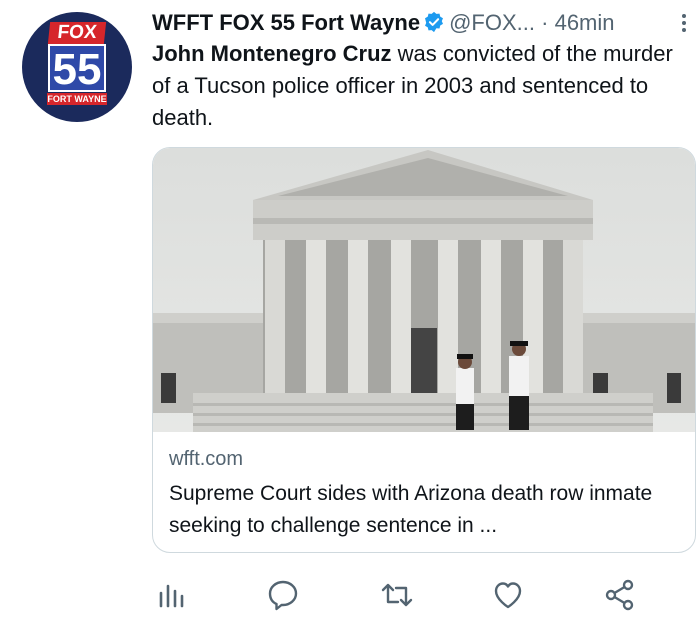  Describe the element at coordinates (206, 459) in the screenshot. I see `card-domain: wfft.com` at that location.